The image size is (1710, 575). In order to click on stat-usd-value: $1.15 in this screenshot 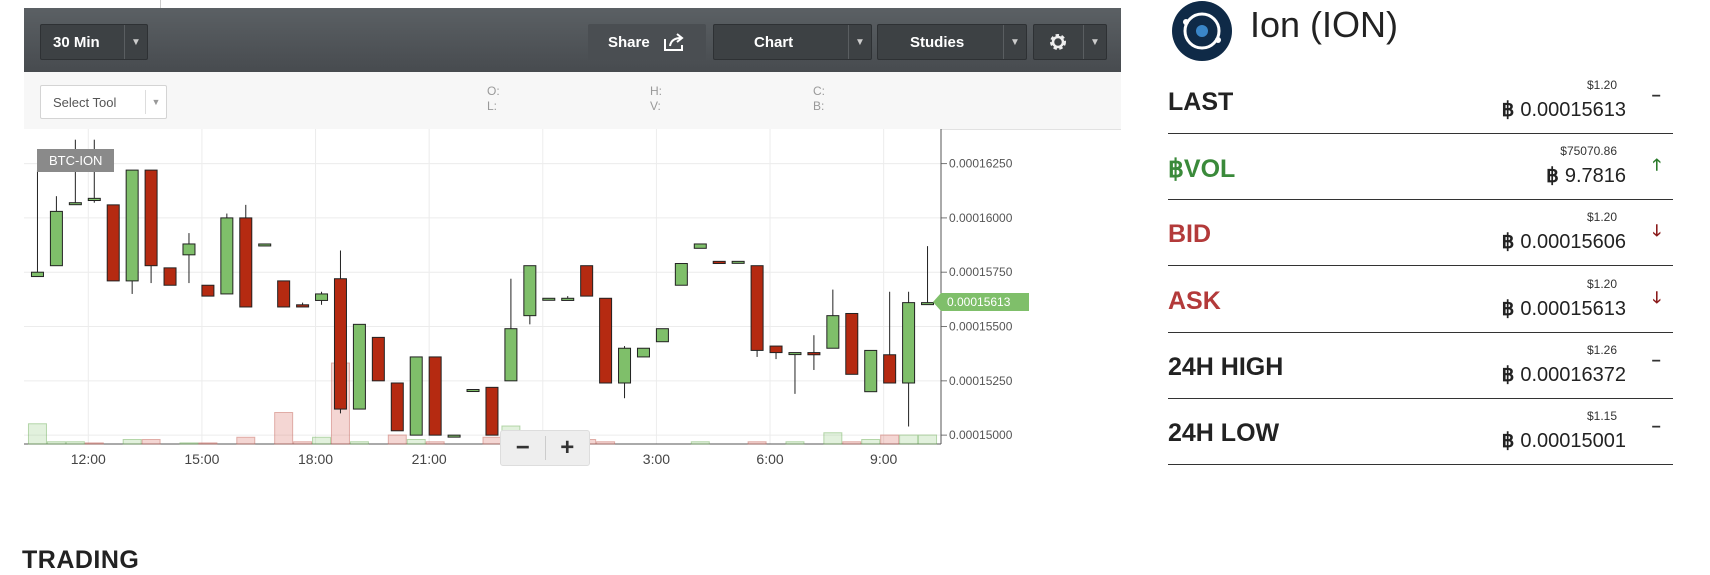, I will do `click(1601, 416)`.